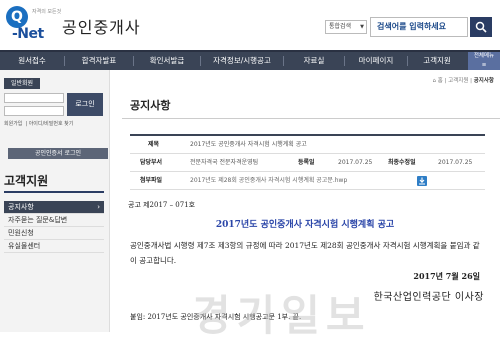 The image size is (500, 343). I want to click on logo-mark: Q, so click(17, 17).